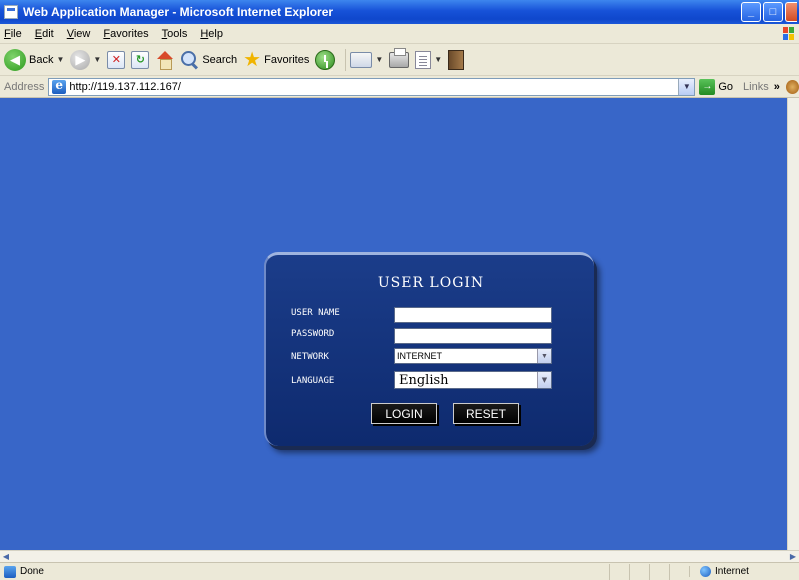  What do you see at coordinates (473, 356) in the screenshot?
I see `network-select: INTERNET ▼` at bounding box center [473, 356].